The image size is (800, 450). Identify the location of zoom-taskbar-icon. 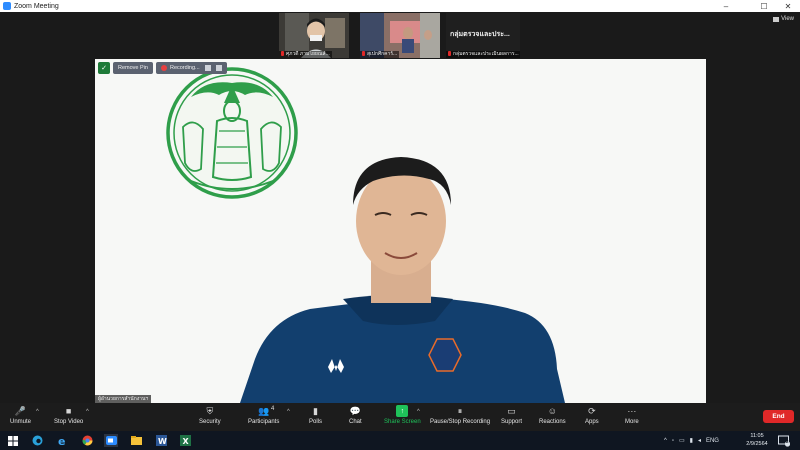
(111, 440).